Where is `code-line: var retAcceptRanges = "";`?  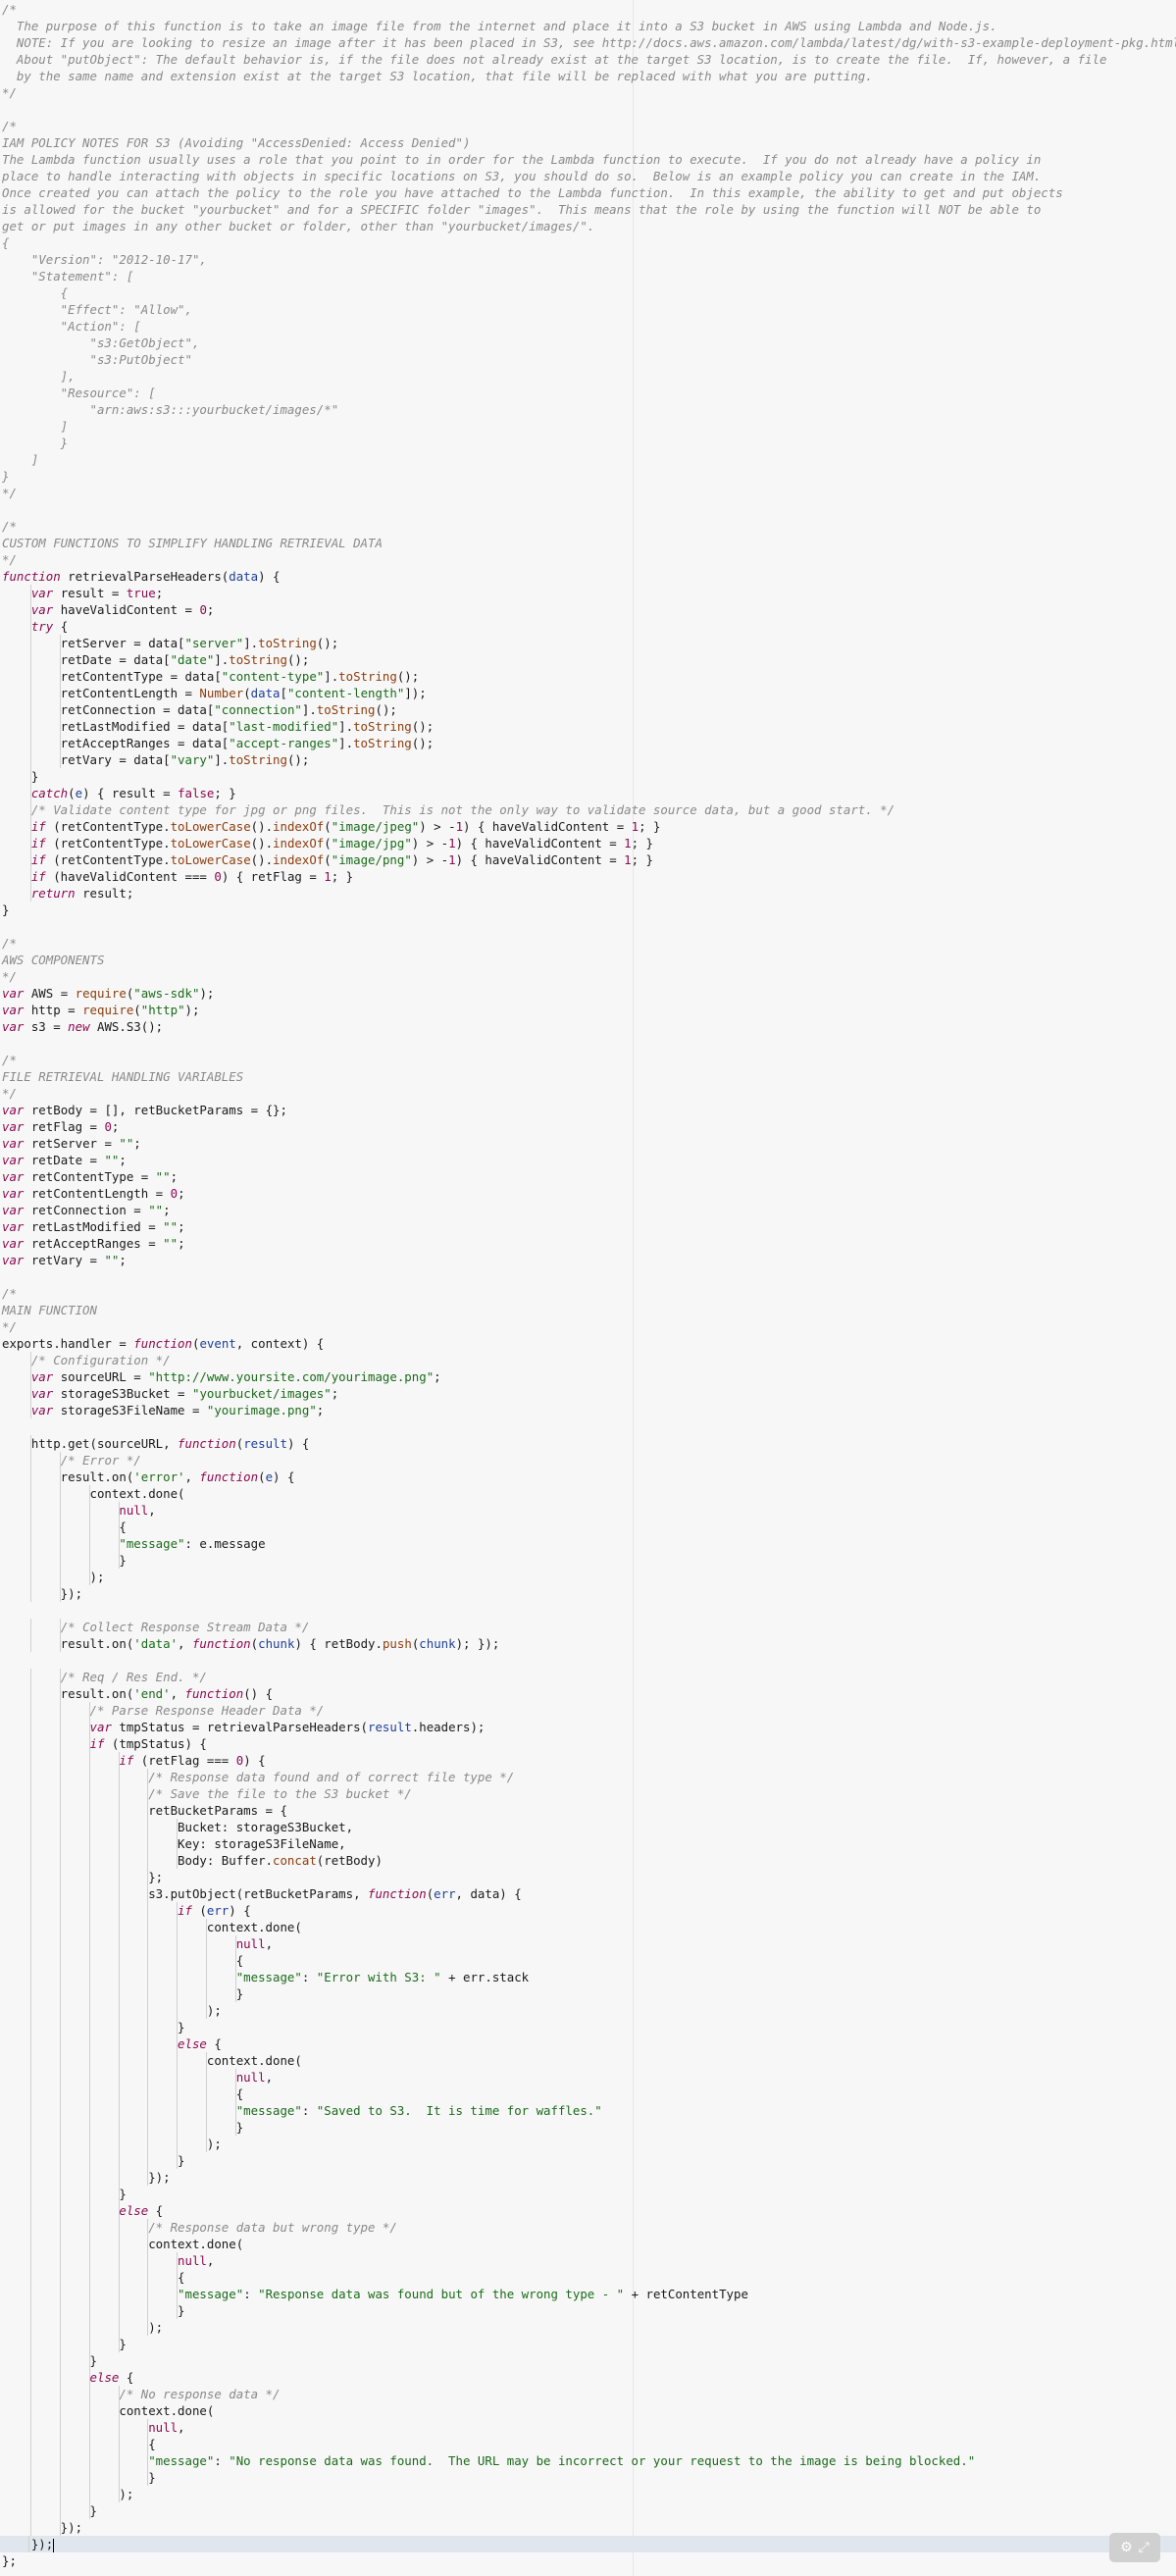 code-line: var retAcceptRanges = ""; is located at coordinates (589, 1243).